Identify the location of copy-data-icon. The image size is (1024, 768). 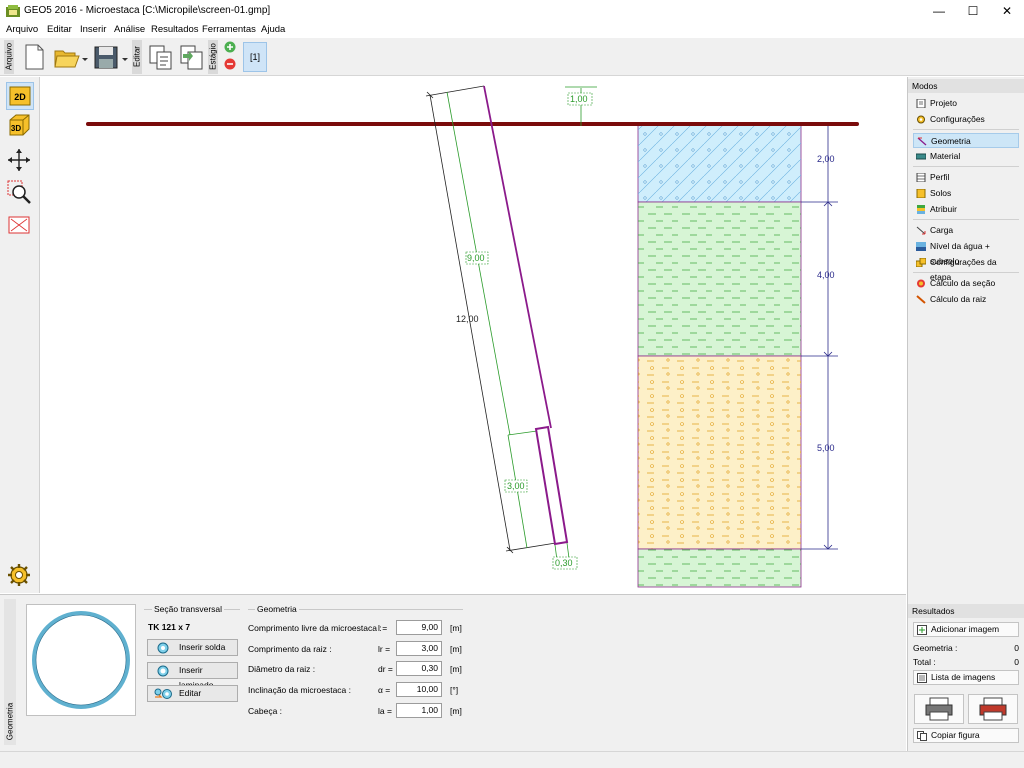
(161, 57).